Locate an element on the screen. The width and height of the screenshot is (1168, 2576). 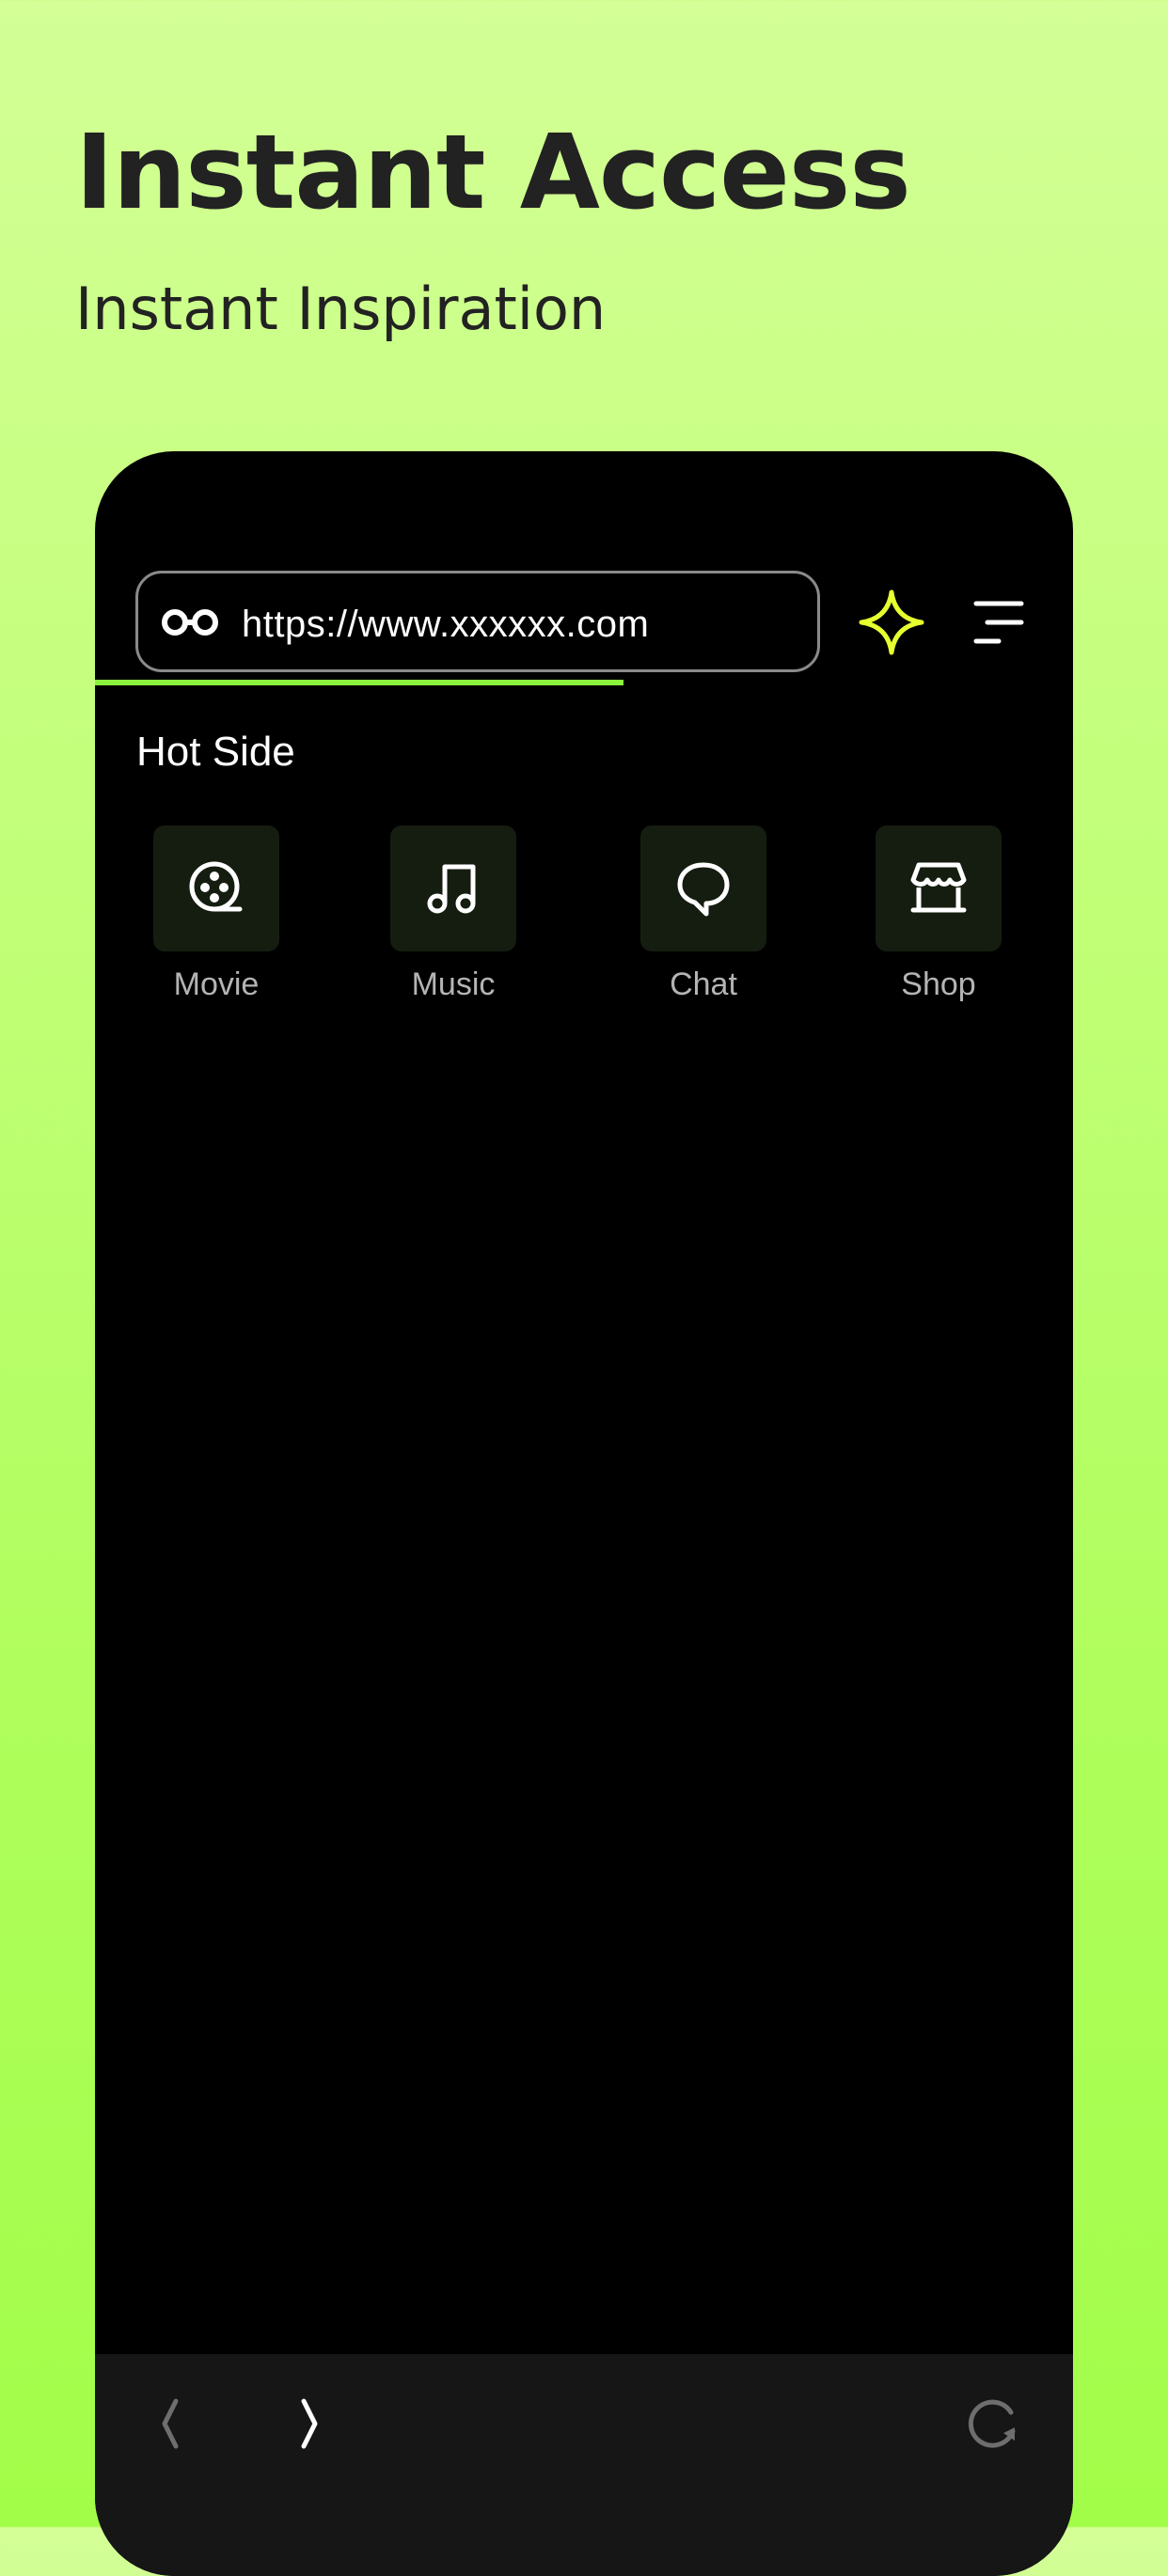
address-bar: https://www.xxxxxx.com is located at coordinates (477, 622).